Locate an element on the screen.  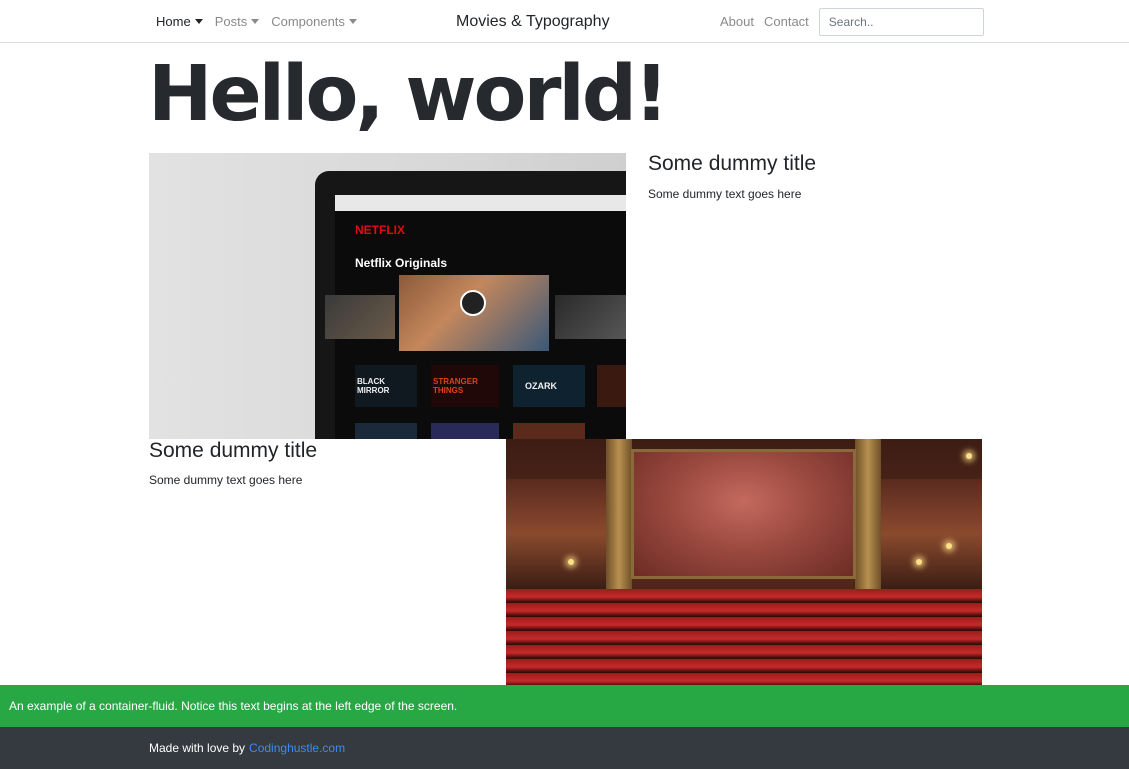
card1-text: Some dummy text goes here is located at coordinates (725, 194).